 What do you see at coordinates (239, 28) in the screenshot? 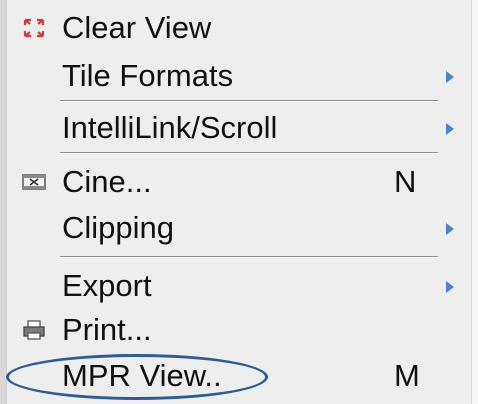
I see `menu-item-clear-view: Clear View` at bounding box center [239, 28].